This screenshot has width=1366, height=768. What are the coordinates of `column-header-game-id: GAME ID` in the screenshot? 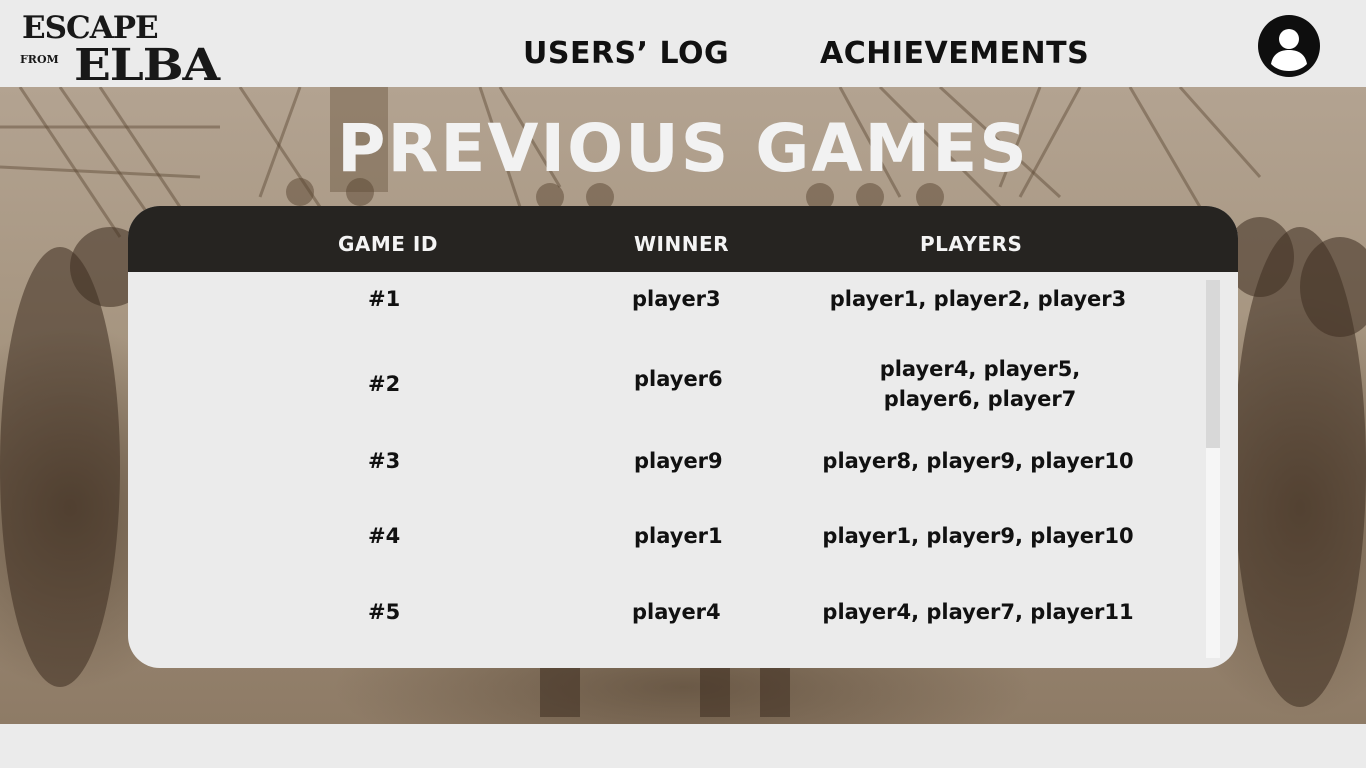 It's located at (388, 244).